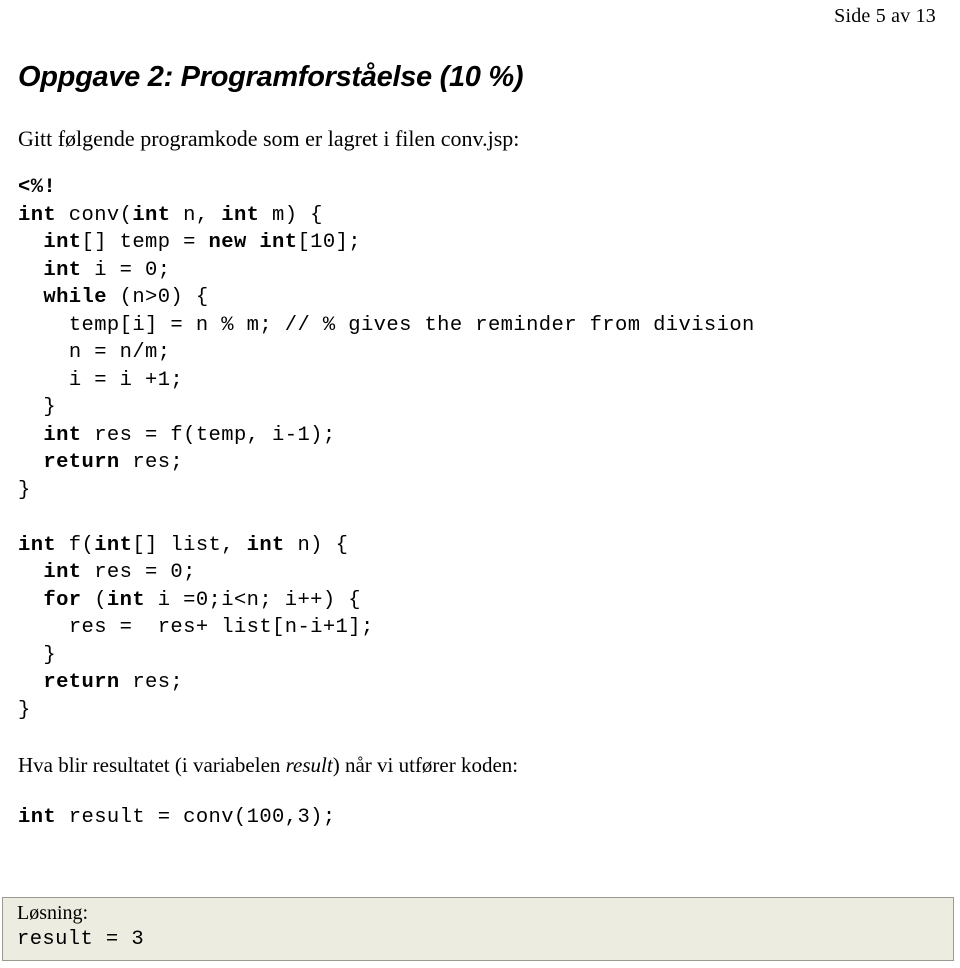 The height and width of the screenshot is (968, 960). What do you see at coordinates (309, 765) in the screenshot?
I see `question-emphasis: result` at bounding box center [309, 765].